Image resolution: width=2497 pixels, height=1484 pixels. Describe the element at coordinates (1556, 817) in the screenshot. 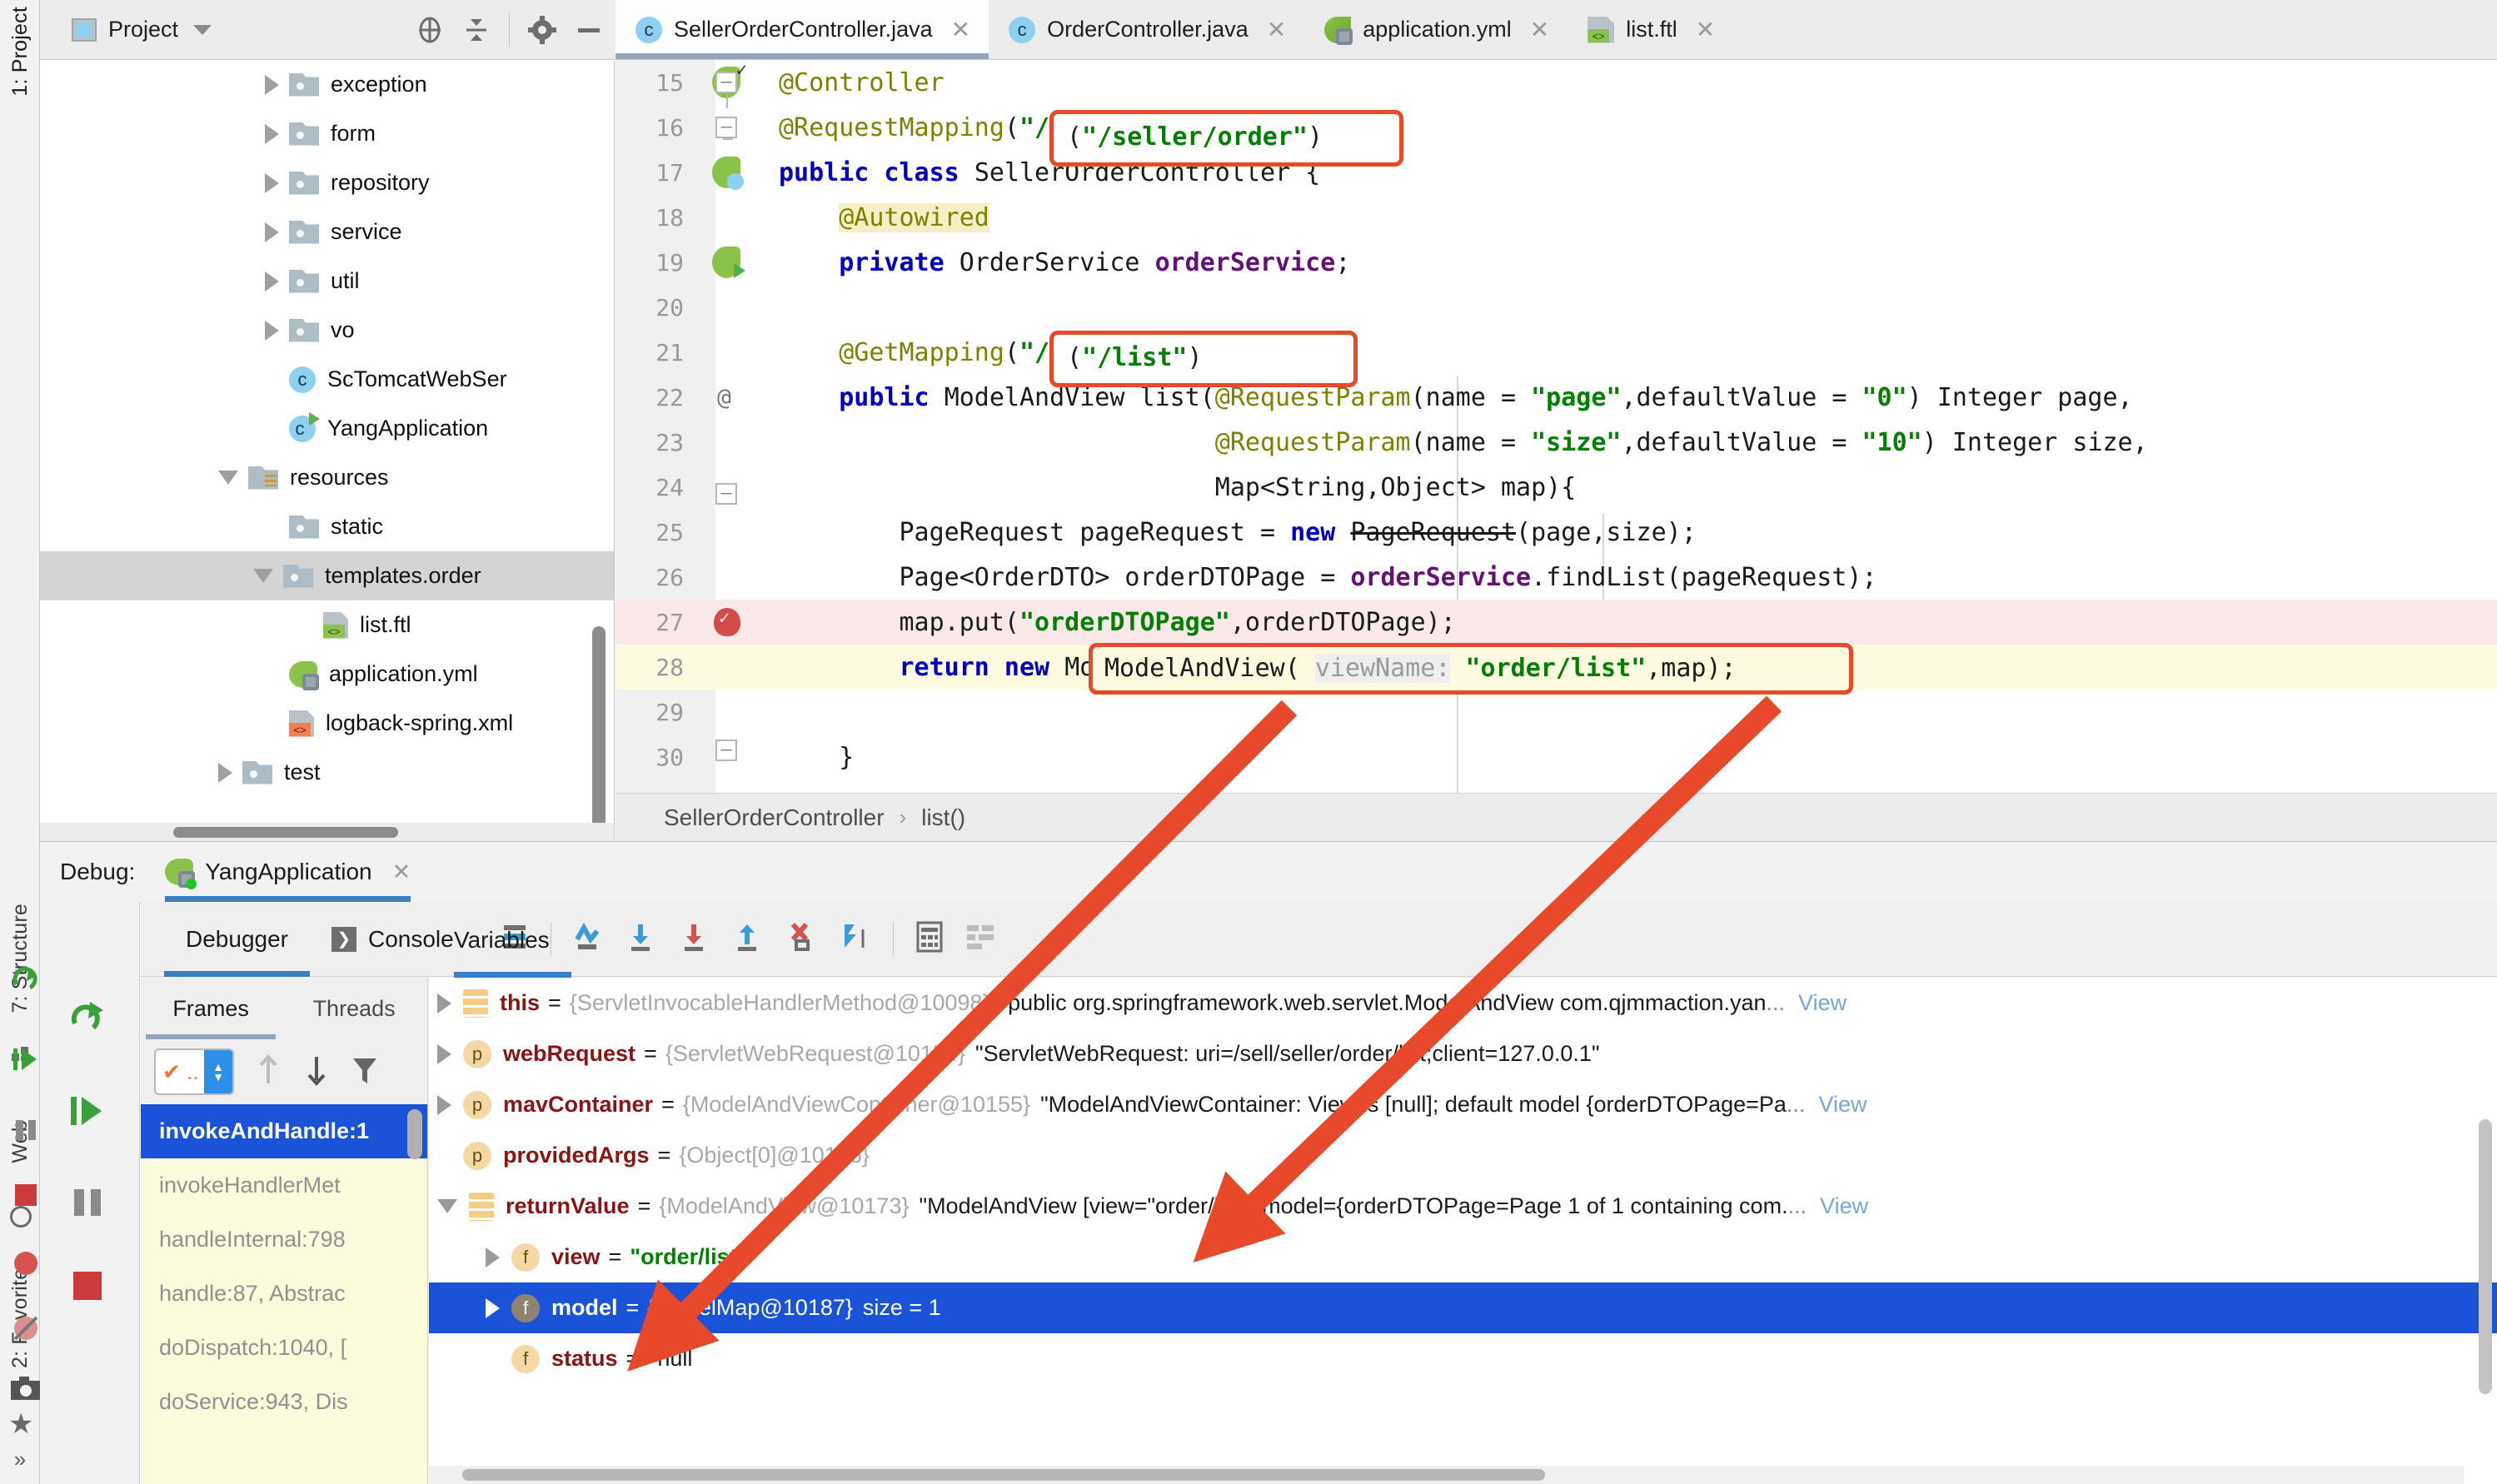

I see `editor-breadcrumb: SellerOrderController › list()` at that location.